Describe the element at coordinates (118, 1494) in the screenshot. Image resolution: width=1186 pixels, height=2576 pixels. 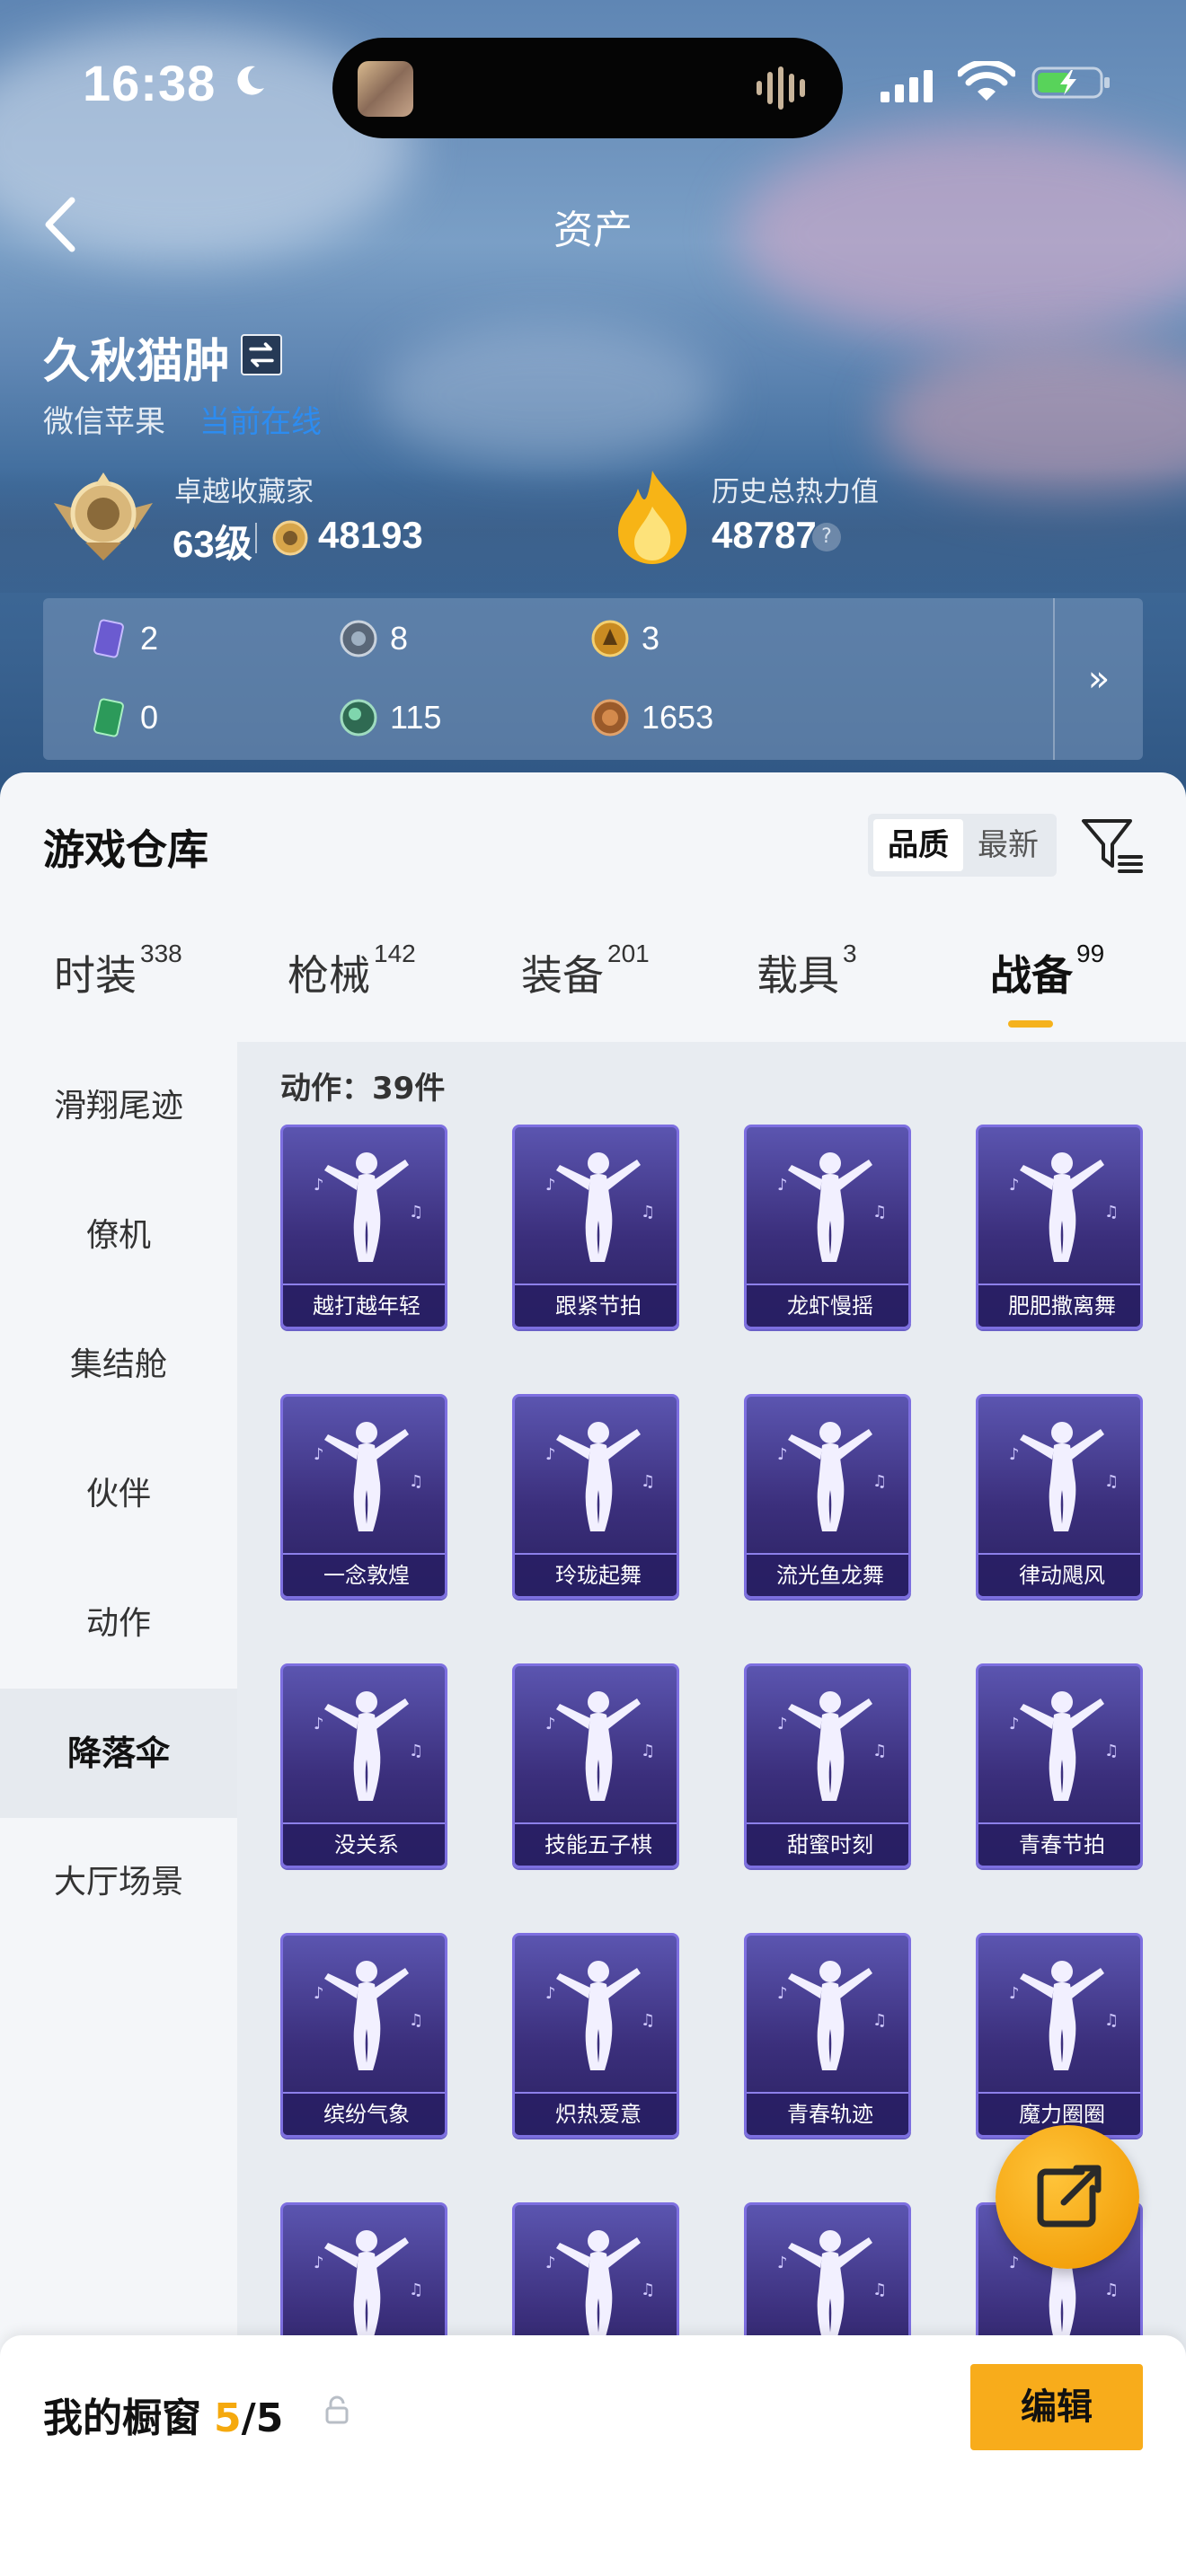
I see `side-item-partner: 伙伴` at that location.